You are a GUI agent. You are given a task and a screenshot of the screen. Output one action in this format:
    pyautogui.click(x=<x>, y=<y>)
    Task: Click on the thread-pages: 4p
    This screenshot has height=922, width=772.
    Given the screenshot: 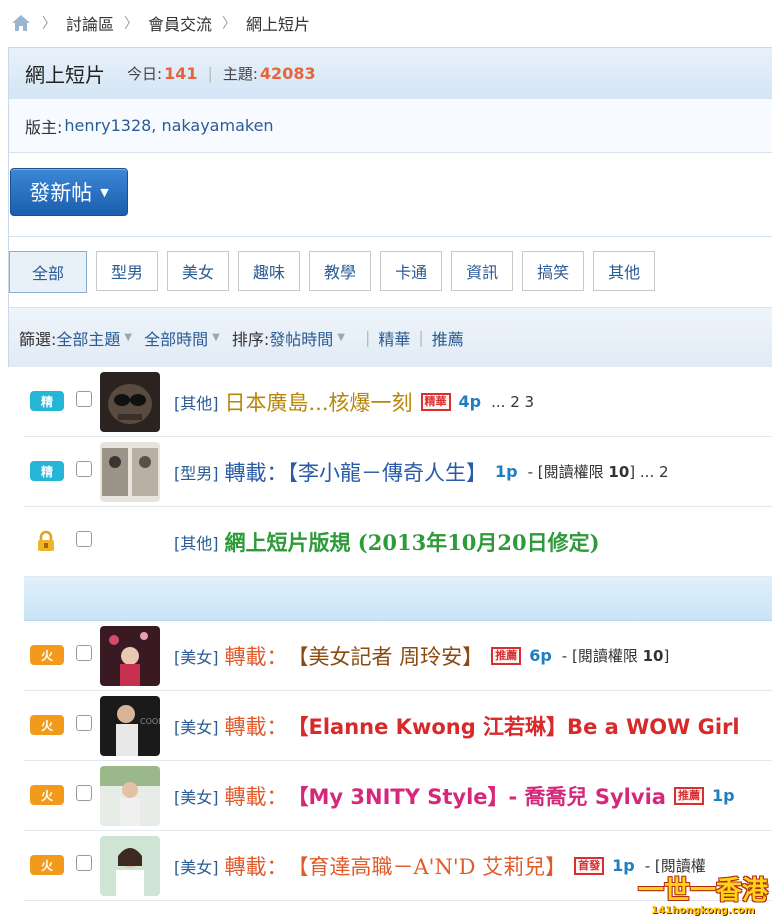 What is the action you would take?
    pyautogui.click(x=470, y=401)
    